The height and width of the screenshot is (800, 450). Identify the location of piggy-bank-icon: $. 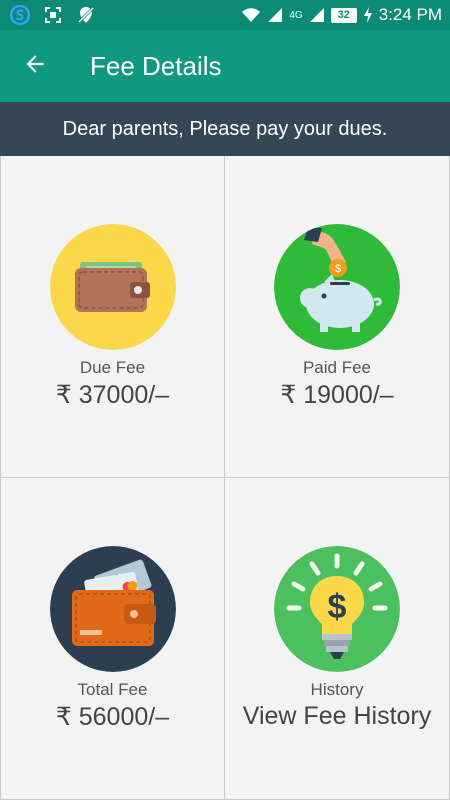
(337, 287).